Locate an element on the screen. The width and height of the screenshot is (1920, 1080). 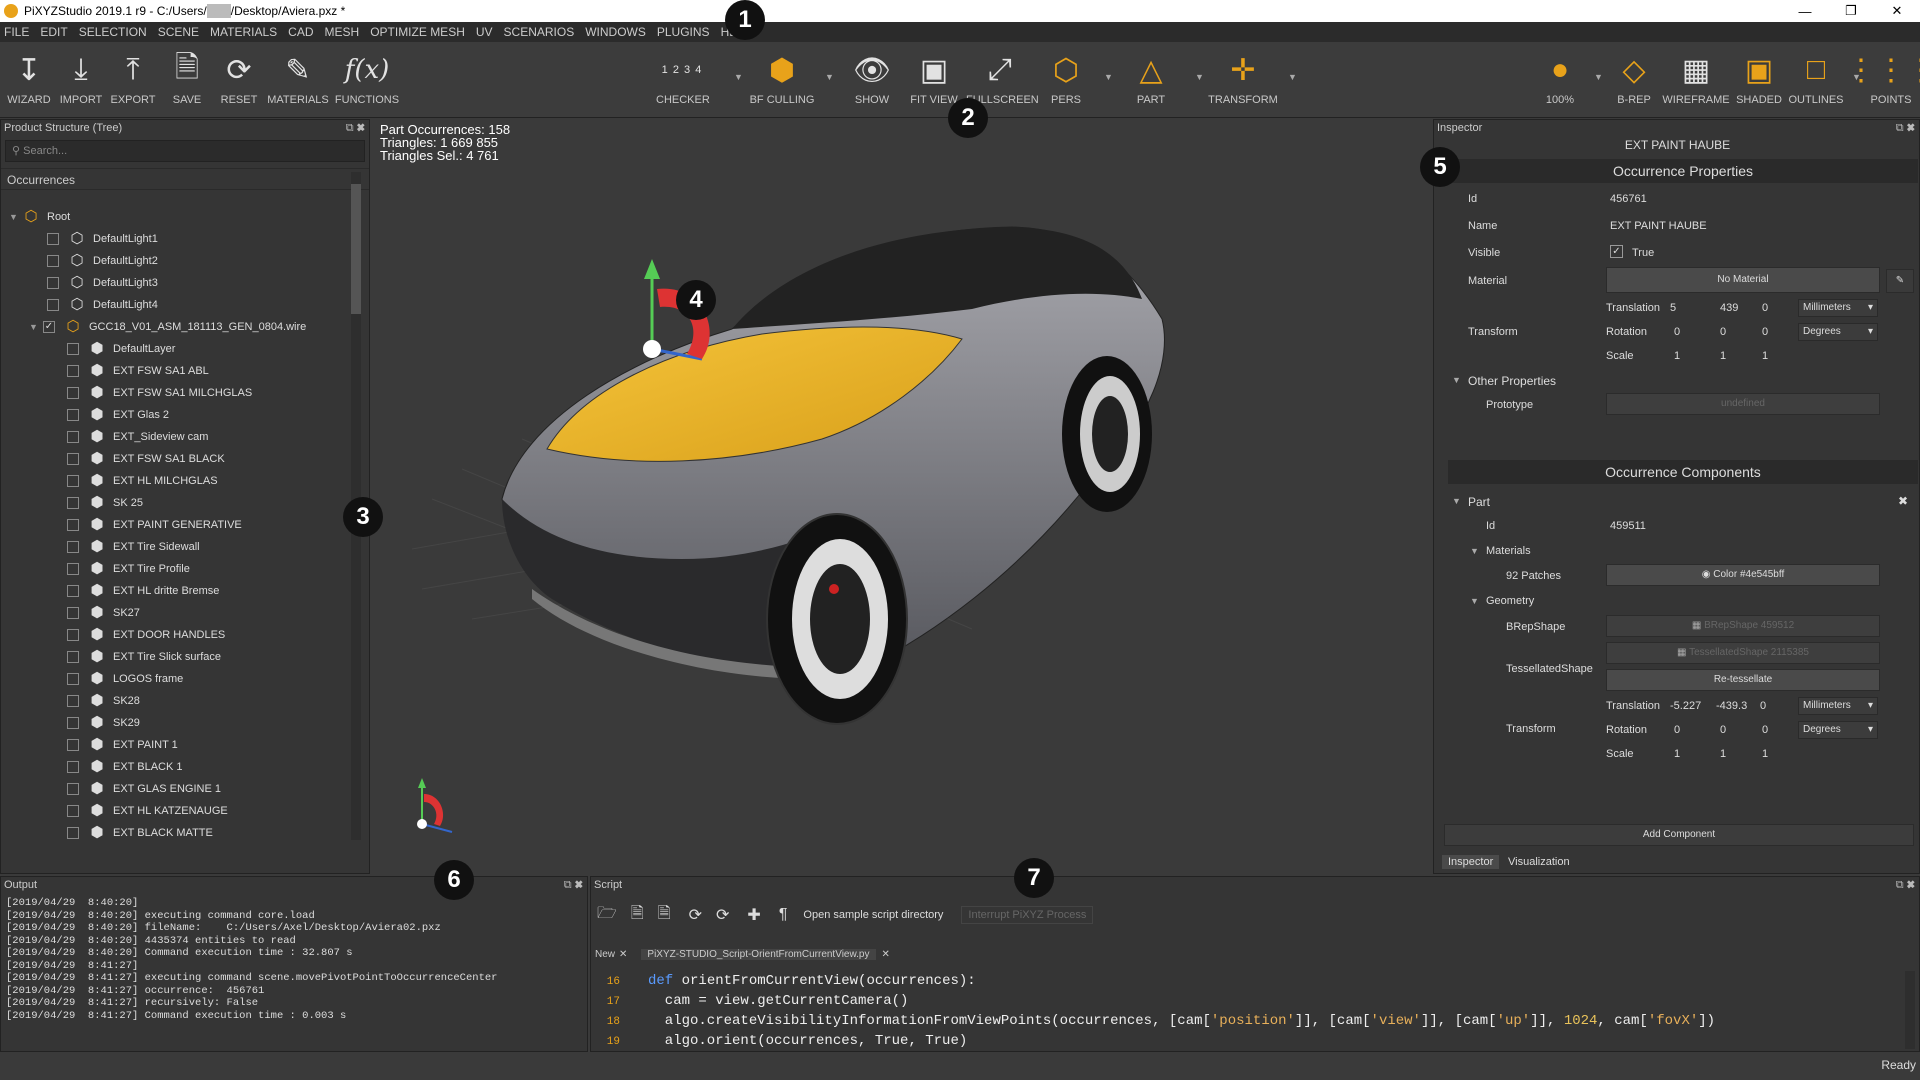
part-translation-x: -5.227 is located at coordinates (1685, 706).